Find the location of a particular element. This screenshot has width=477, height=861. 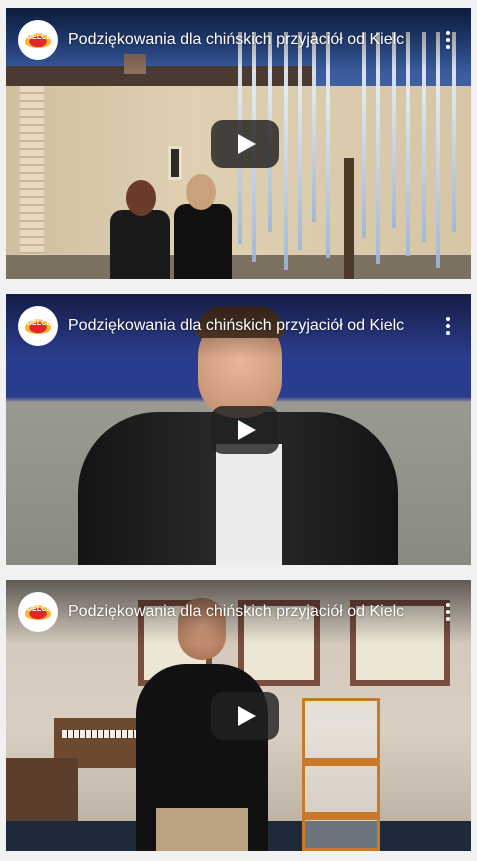

building-window is located at coordinates (175, 163).